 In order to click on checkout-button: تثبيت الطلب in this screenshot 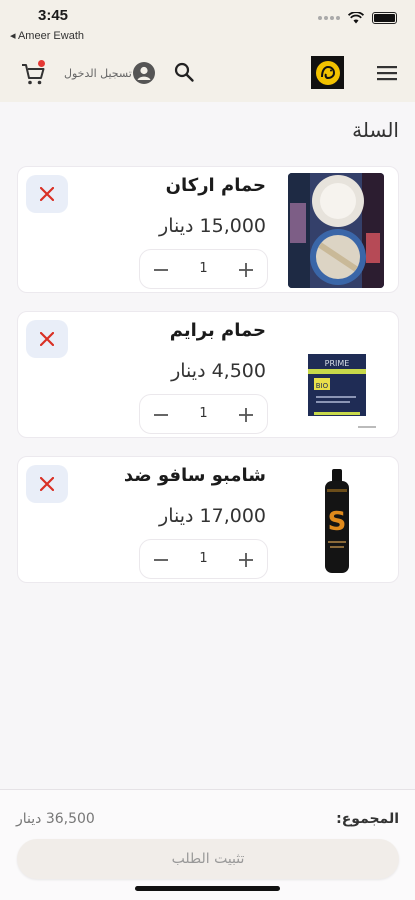, I will do `click(208, 859)`.